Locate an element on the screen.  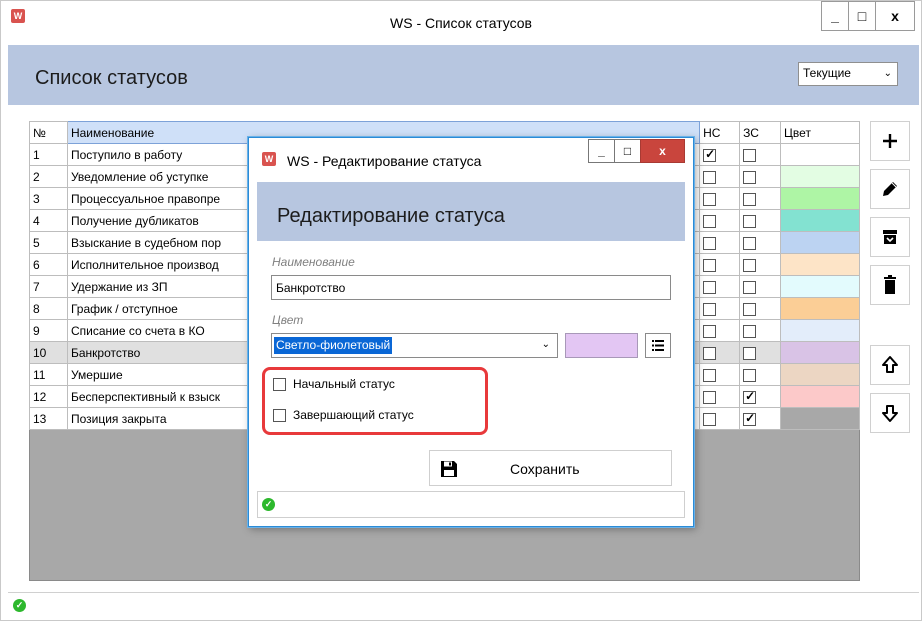
add-status-button is located at coordinates (890, 141).